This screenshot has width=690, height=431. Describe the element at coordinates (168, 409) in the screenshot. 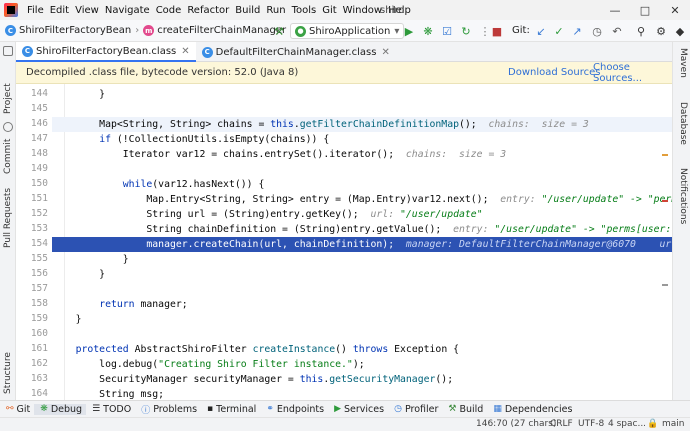

I see `tool-problems: ⓘ Problems` at that location.